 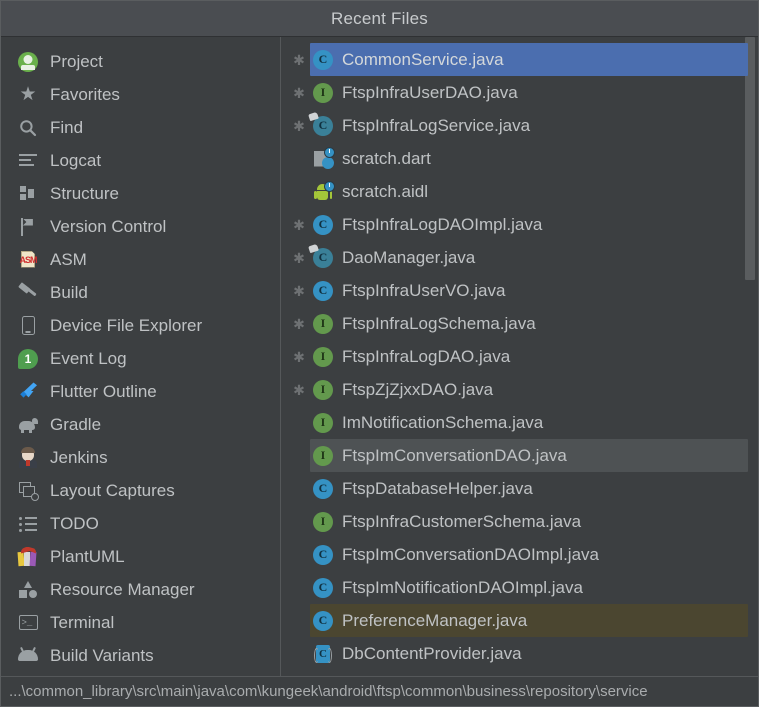 What do you see at coordinates (519, 521) in the screenshot?
I see `file-list-item: I FtspInfraCustomerSchema.java` at bounding box center [519, 521].